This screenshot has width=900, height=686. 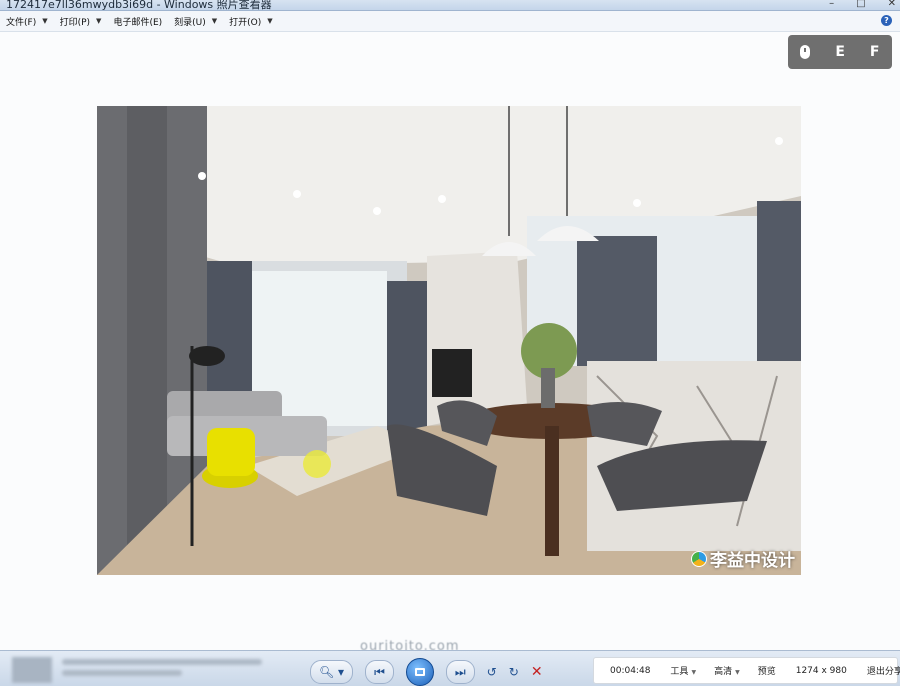 I want to click on menu-open: 打开(O) ▼, so click(x=251, y=21).